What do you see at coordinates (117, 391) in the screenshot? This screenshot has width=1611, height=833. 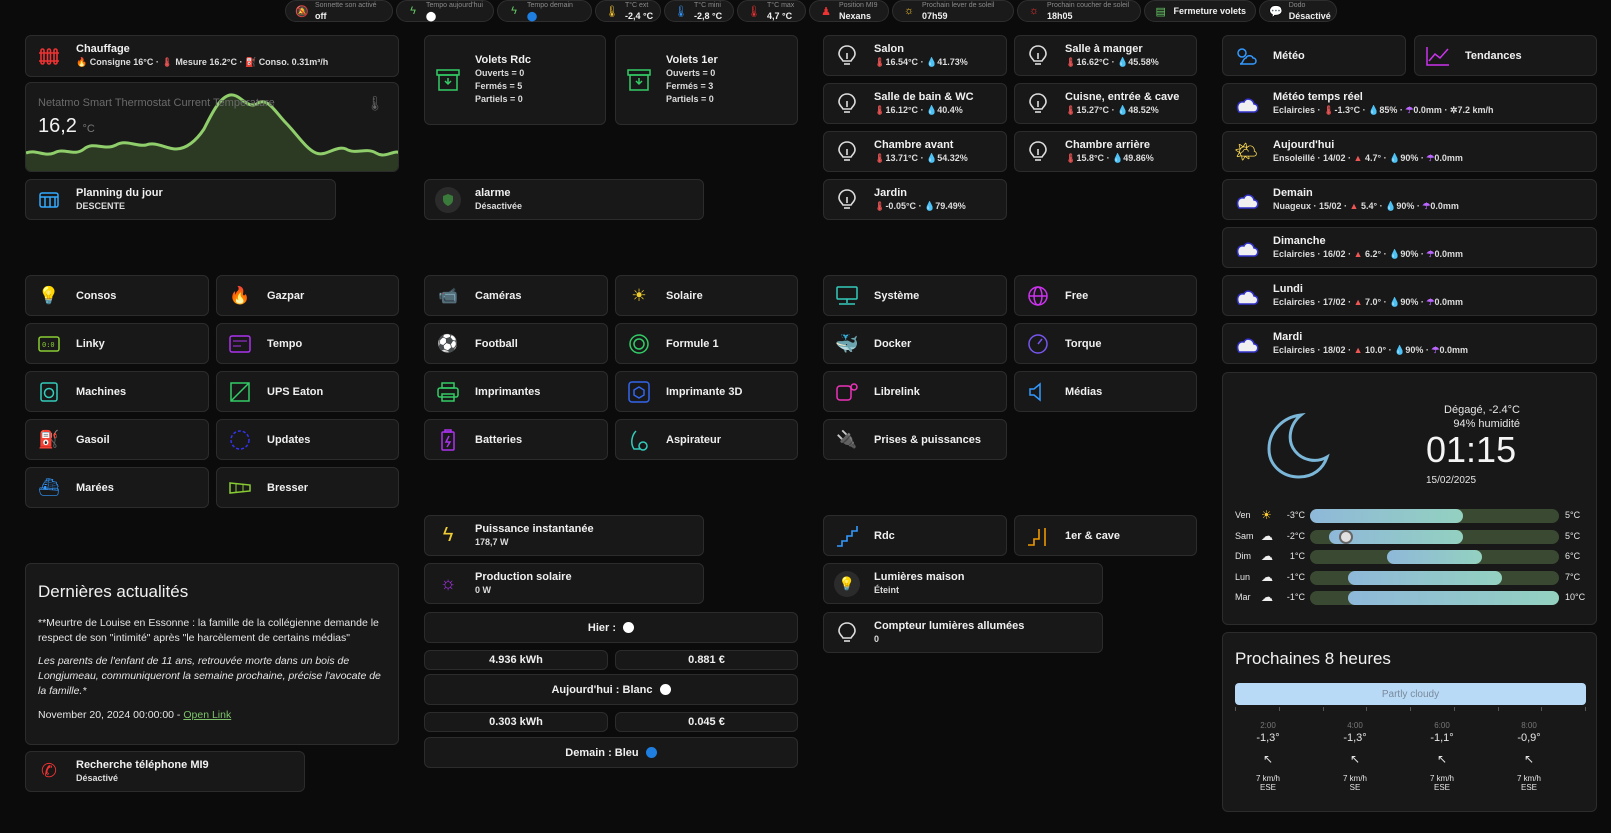 I see `tile-machines: Machines` at bounding box center [117, 391].